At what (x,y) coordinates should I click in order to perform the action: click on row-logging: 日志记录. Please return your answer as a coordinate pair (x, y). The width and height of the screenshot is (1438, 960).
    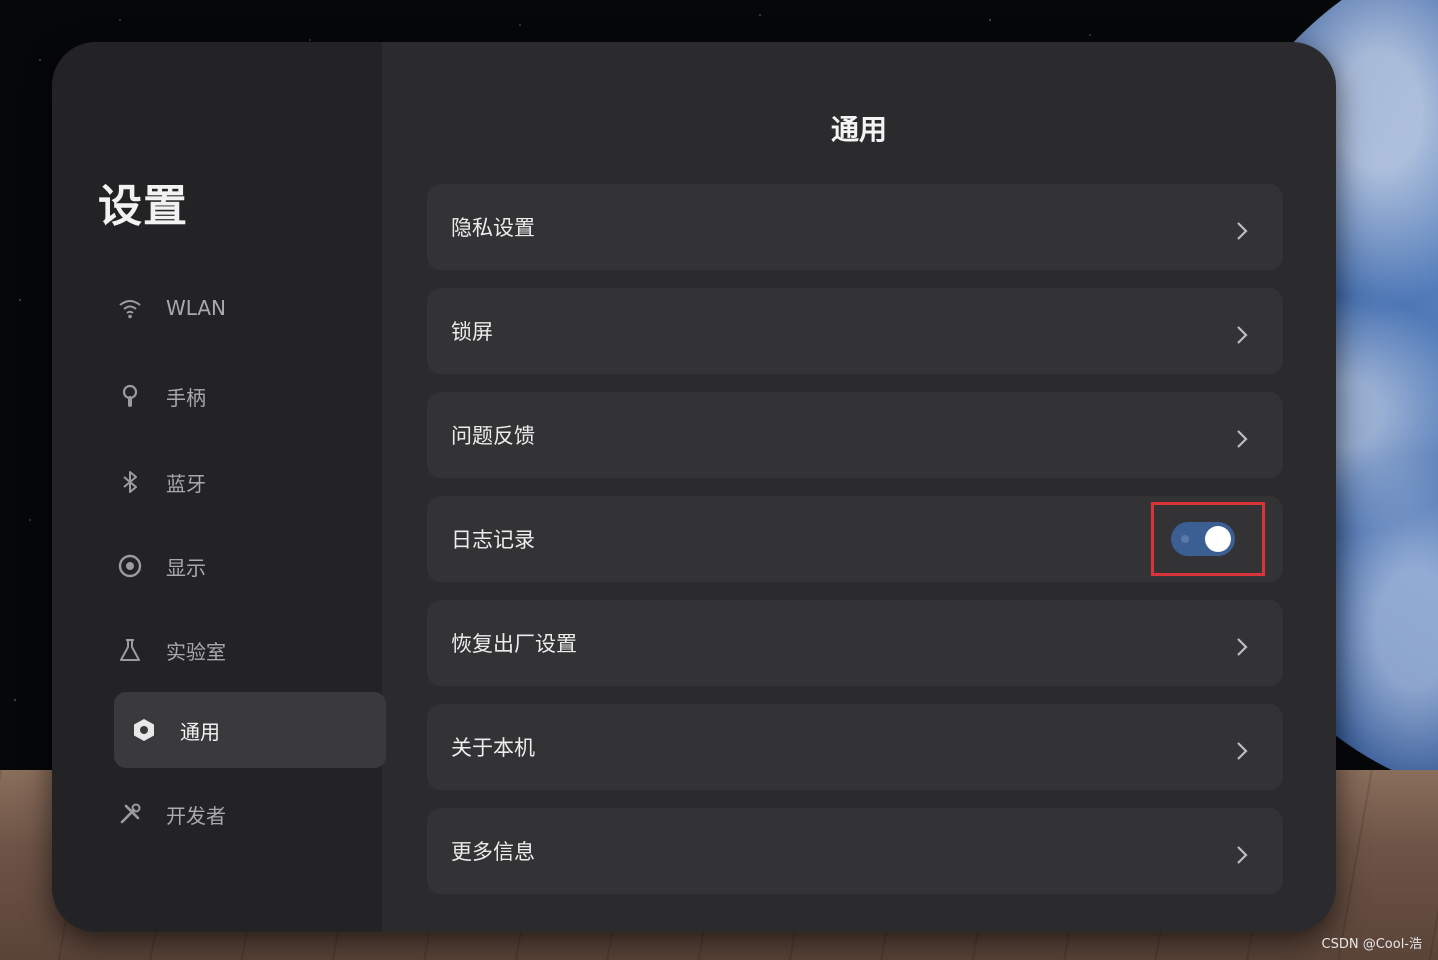
    Looking at the image, I should click on (855, 539).